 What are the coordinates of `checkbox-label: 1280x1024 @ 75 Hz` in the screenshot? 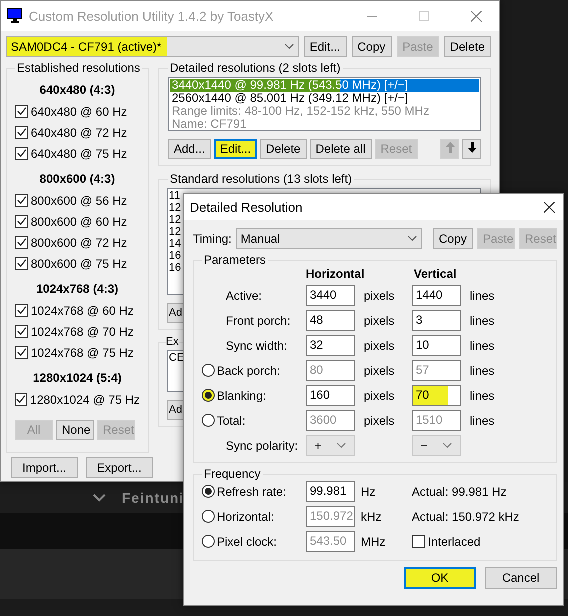 It's located at (85, 399).